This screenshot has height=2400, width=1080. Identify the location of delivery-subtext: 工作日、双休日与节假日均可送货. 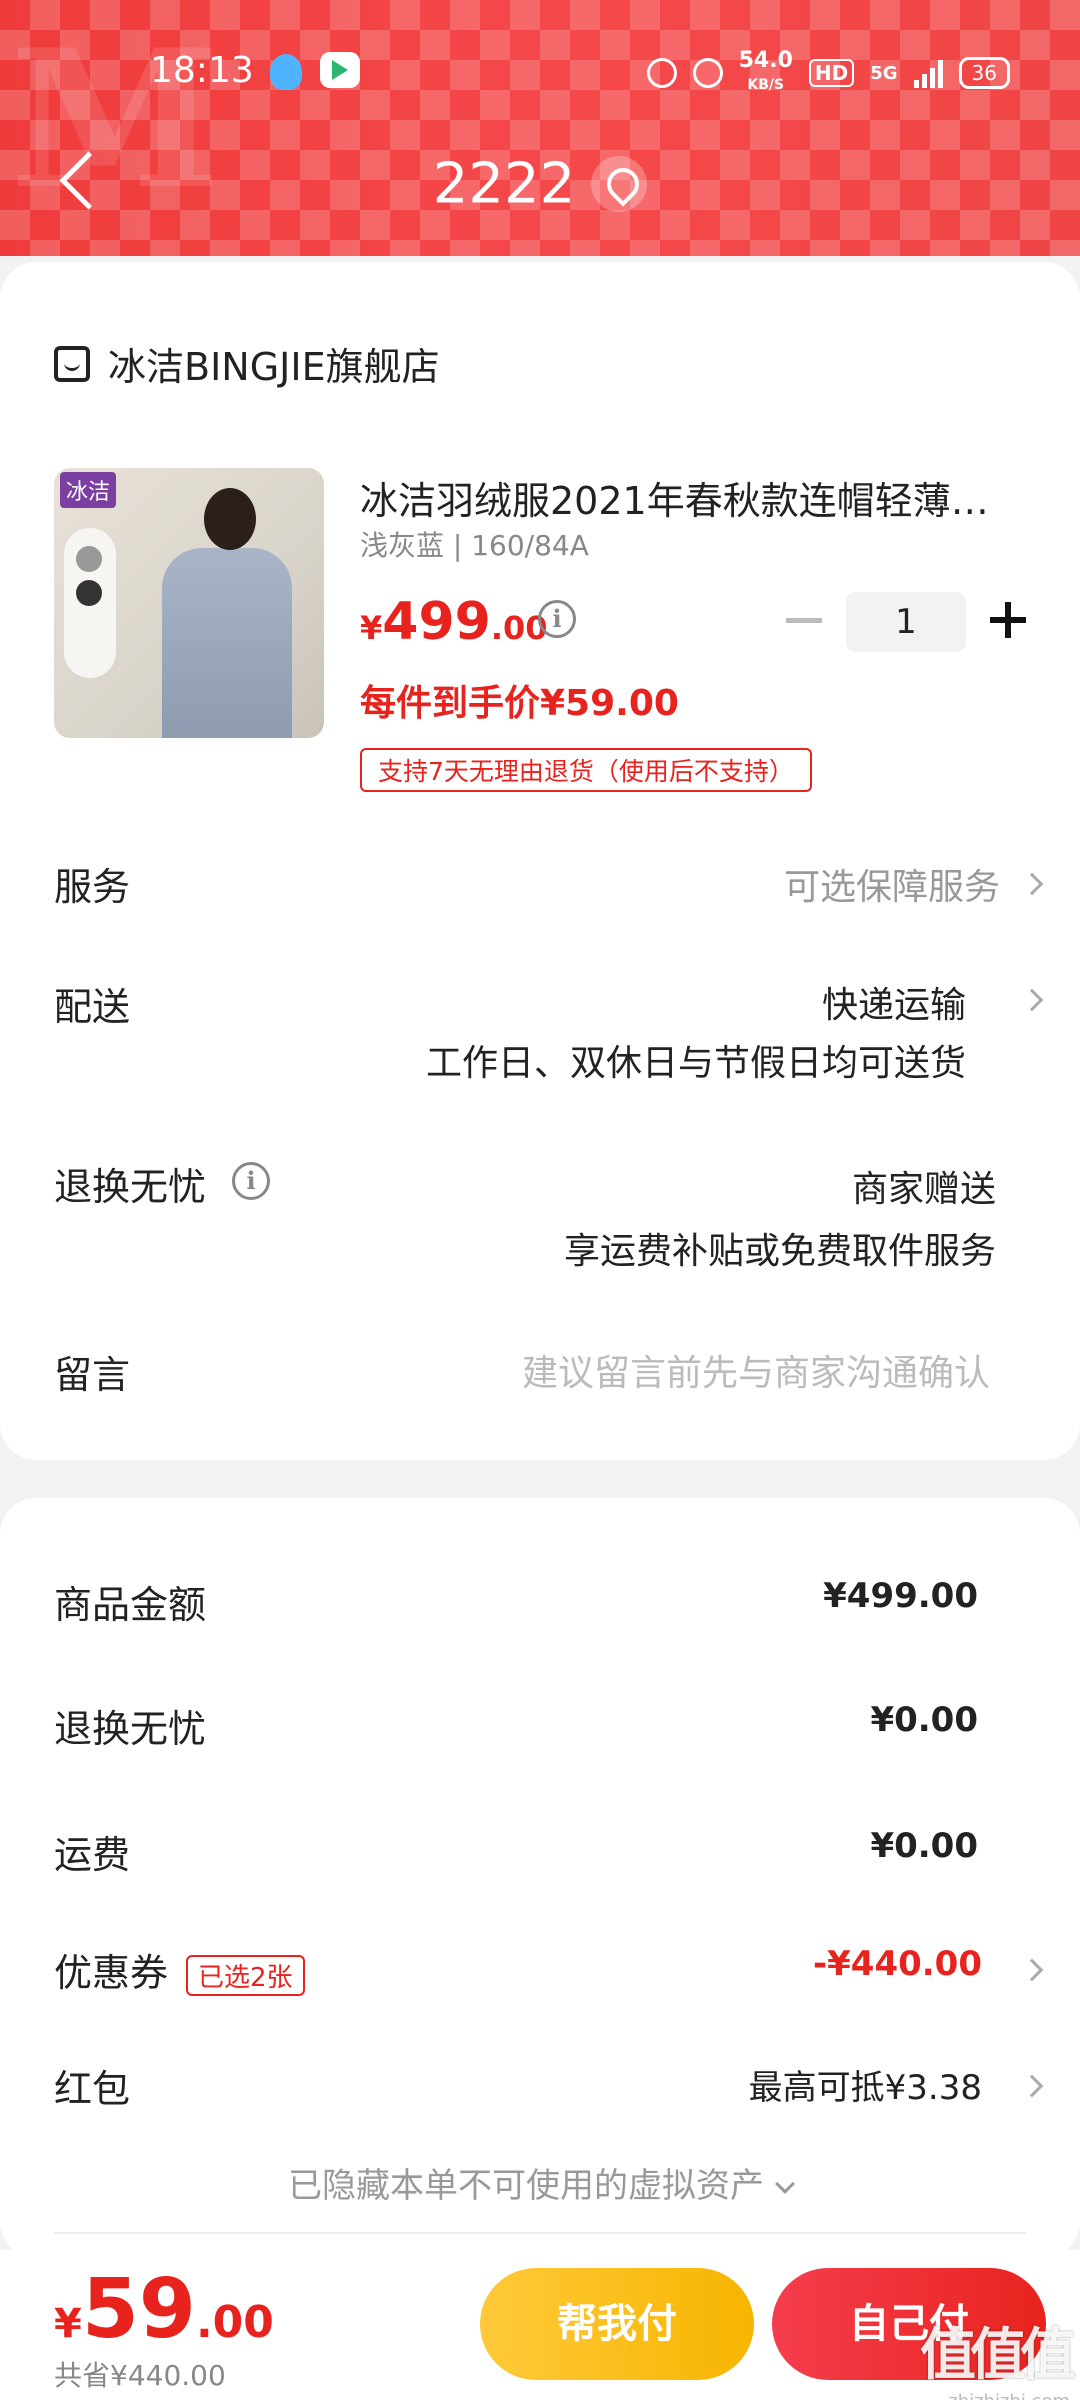
(695, 1063).